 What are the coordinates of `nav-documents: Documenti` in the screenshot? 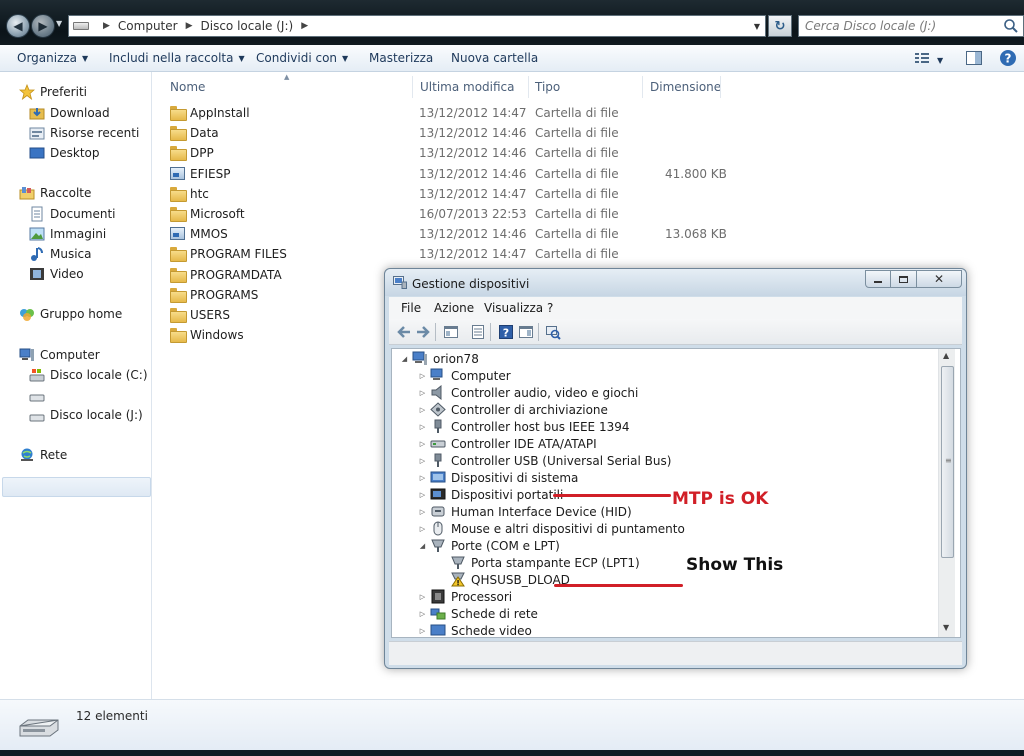 It's located at (72, 214).